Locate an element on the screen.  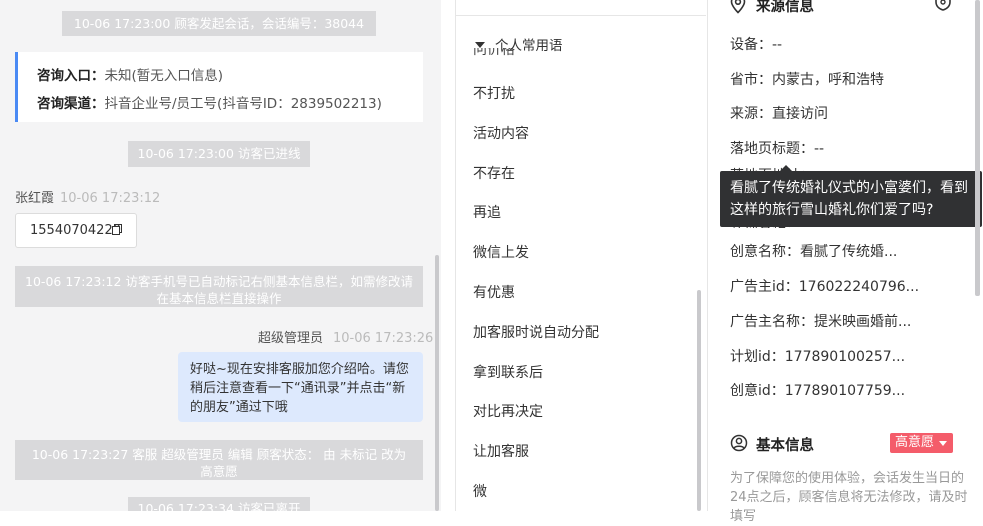
agent-name: 超级管理员 is located at coordinates (291, 338).